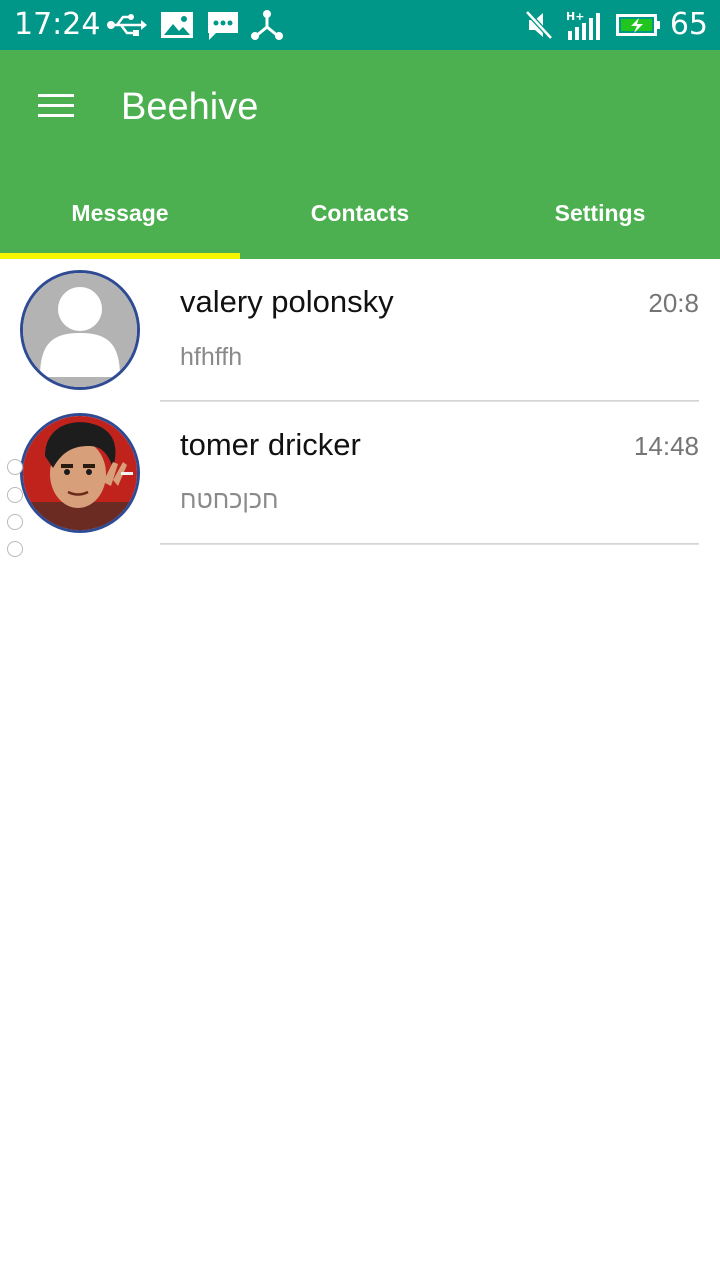 Image resolution: width=720 pixels, height=1280 pixels. I want to click on conversation-item: tomer dricker 14:48 חכןכחטח, so click(360, 473).